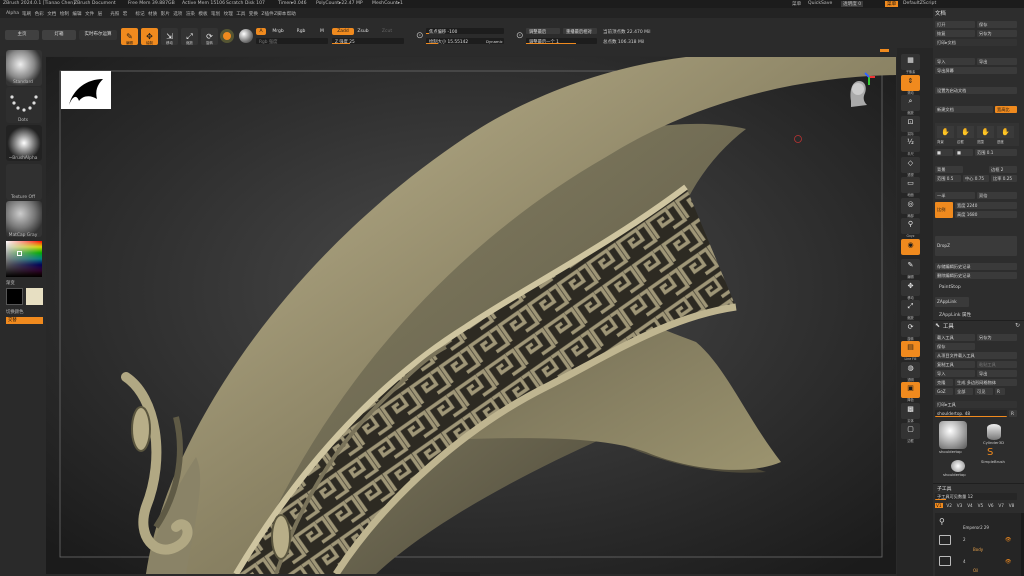  What do you see at coordinates (944, 210) in the screenshot?
I see `pro-toggle: 比例` at bounding box center [944, 210].